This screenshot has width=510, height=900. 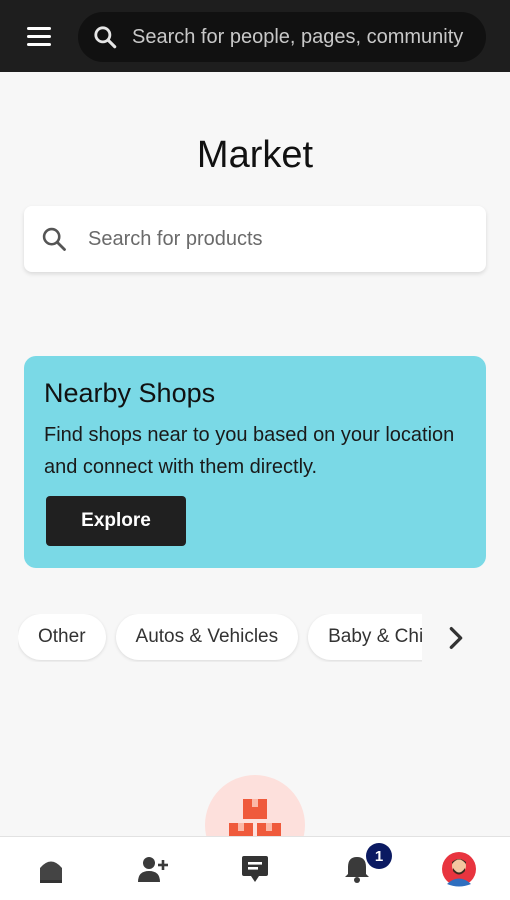 What do you see at coordinates (255, 155) in the screenshot?
I see `page-title: Market` at bounding box center [255, 155].